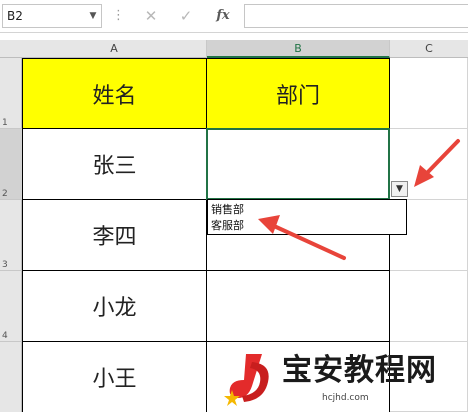 This screenshot has height=412, width=468. What do you see at coordinates (186, 16) in the screenshot?
I see `enter-icon: ✓` at bounding box center [186, 16].